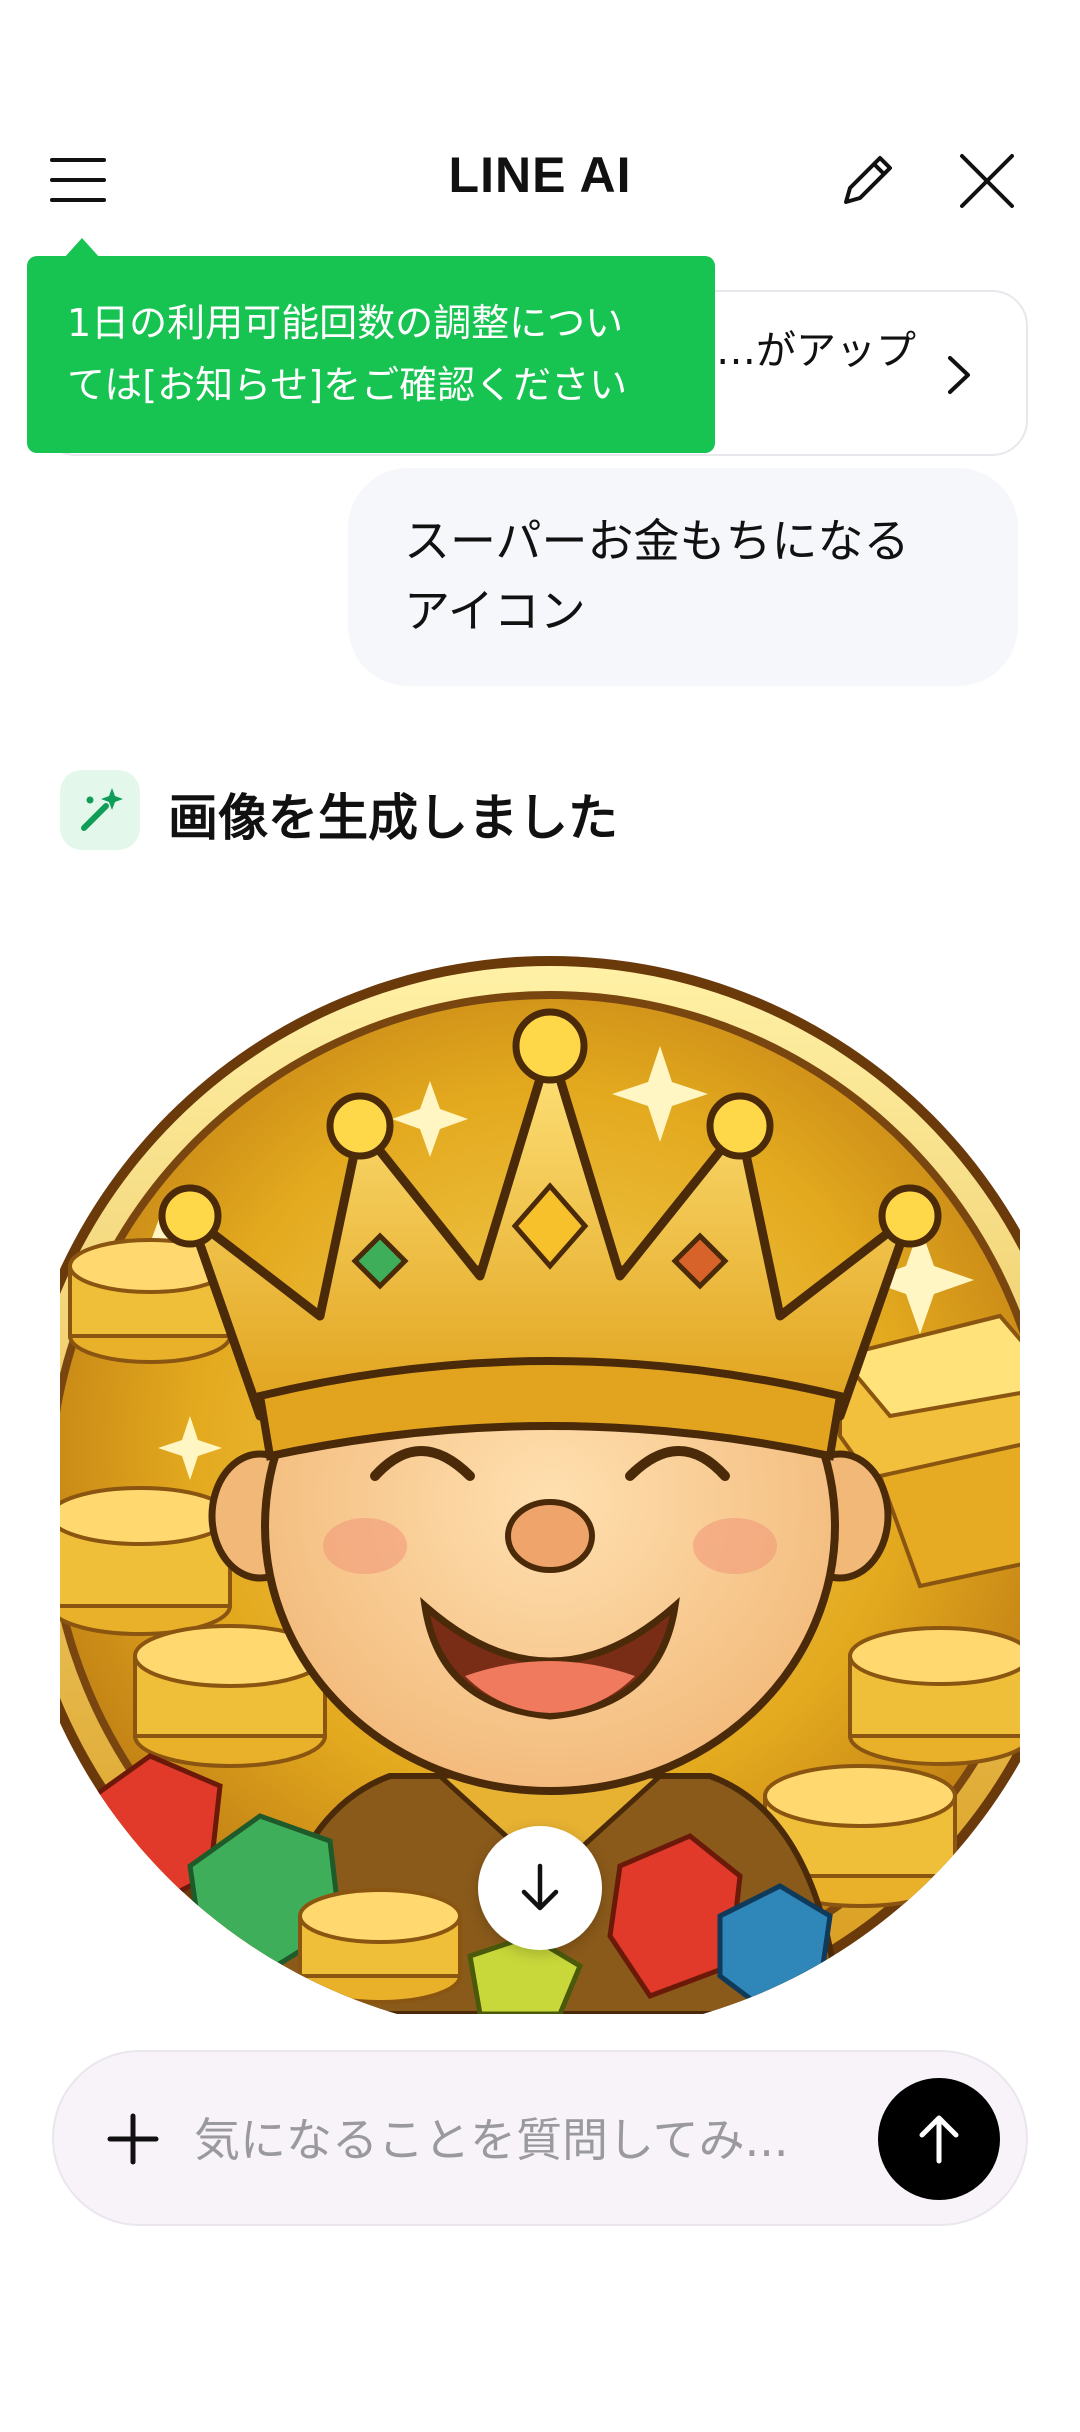 Image resolution: width=1080 pixels, height=2432 pixels. What do you see at coordinates (345, 323) in the screenshot?
I see `tooltip-line-1: 1日の利用可能回数の調整につい` at bounding box center [345, 323].